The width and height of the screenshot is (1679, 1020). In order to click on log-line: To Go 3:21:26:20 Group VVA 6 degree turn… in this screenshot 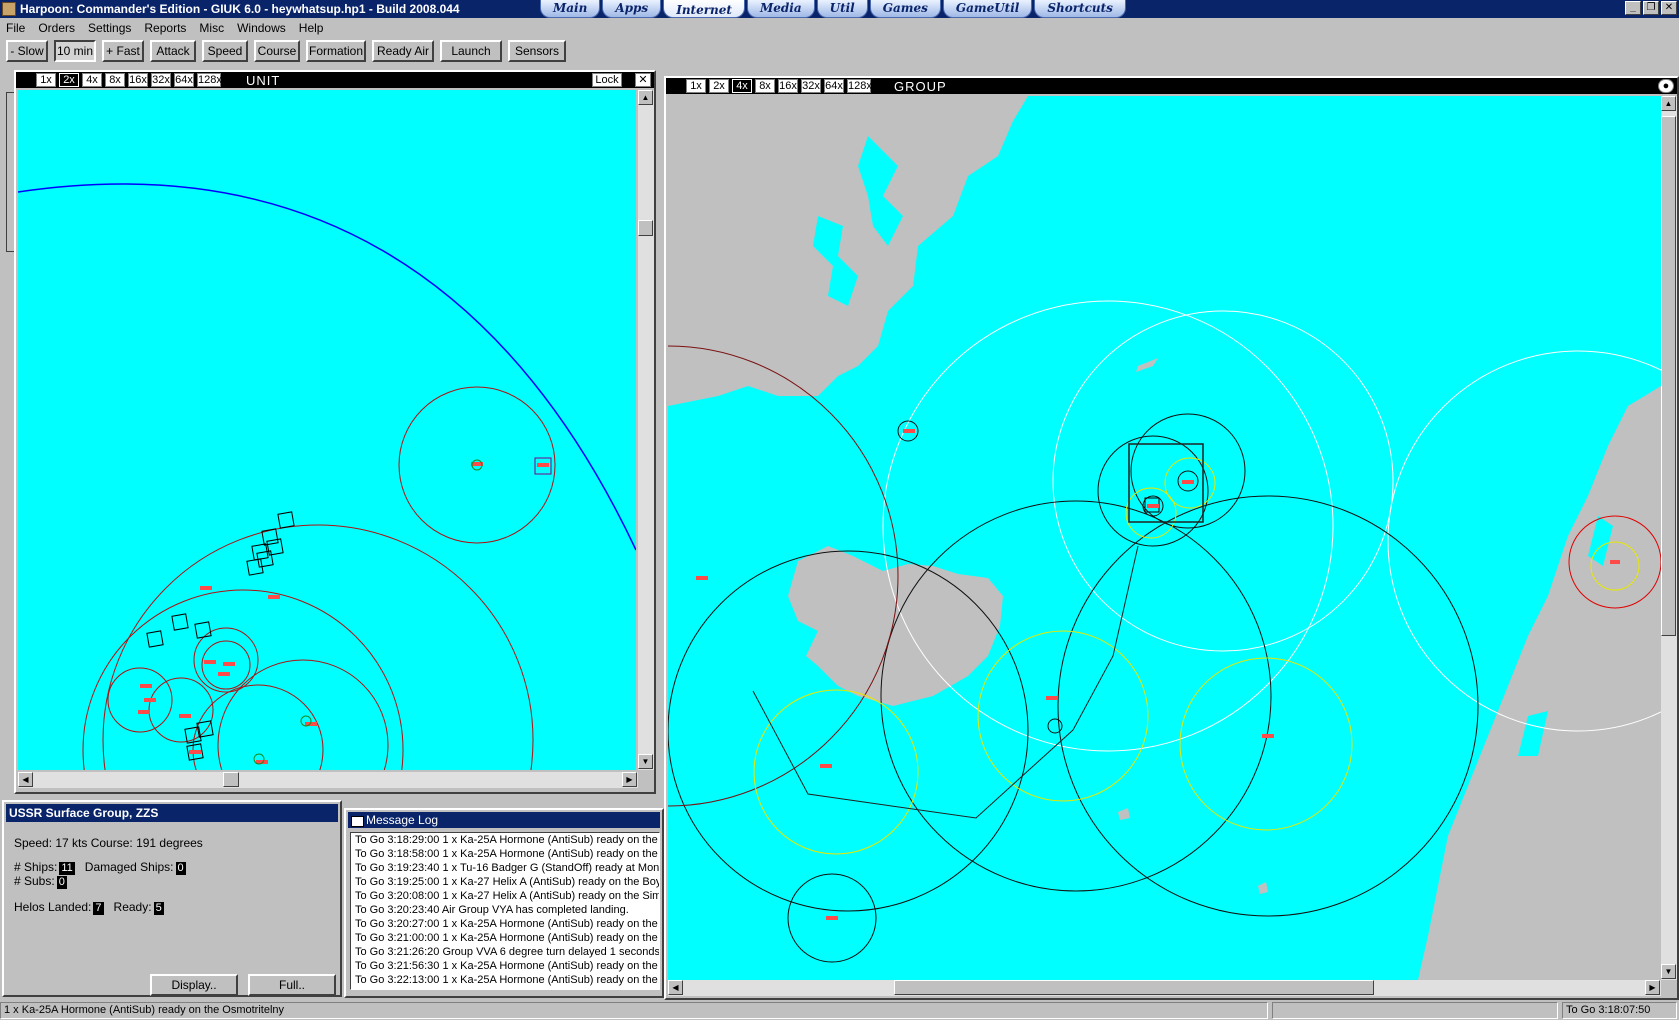, I will do `click(505, 952)`.